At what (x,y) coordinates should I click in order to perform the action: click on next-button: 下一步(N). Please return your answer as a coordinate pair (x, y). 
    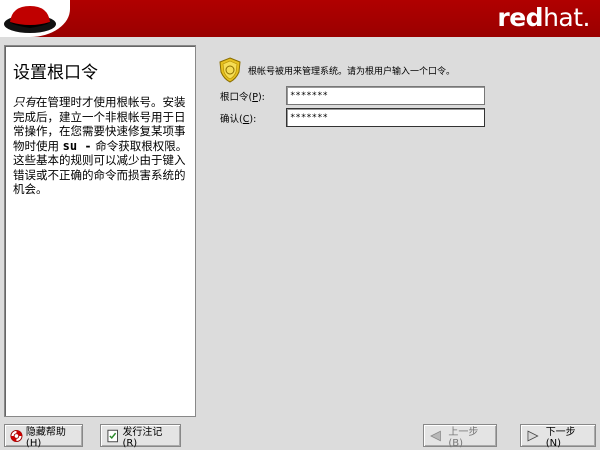
    Looking at the image, I should click on (558, 436).